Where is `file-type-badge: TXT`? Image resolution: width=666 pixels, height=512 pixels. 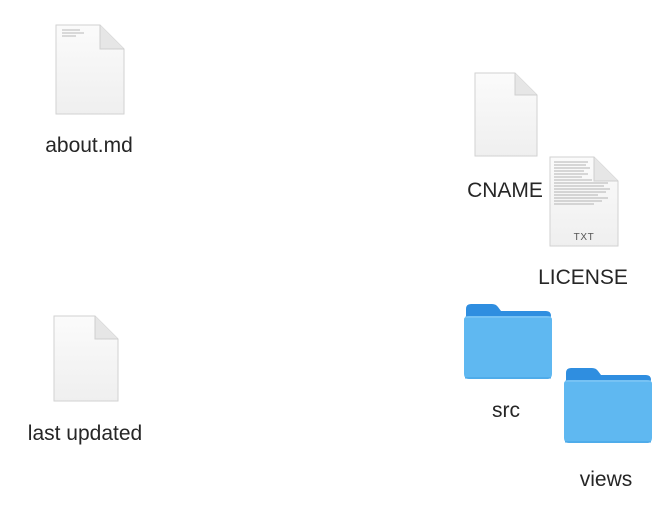
file-type-badge: TXT is located at coordinates (584, 237).